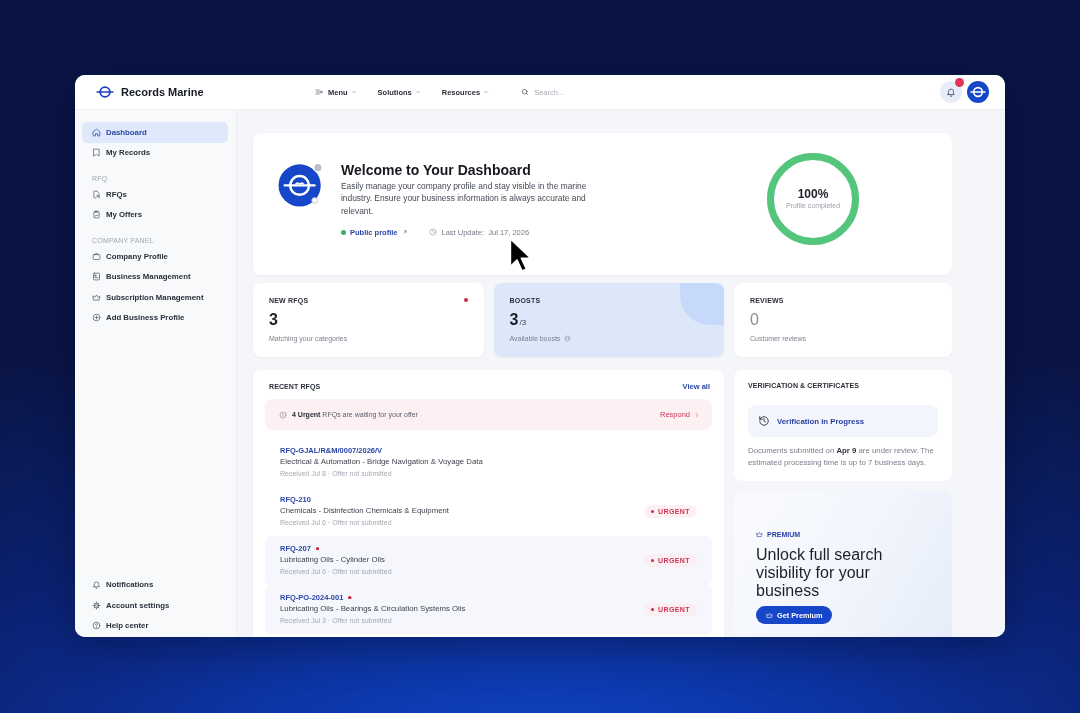  Describe the element at coordinates (96, 277) in the screenshot. I see `document-icon` at that location.